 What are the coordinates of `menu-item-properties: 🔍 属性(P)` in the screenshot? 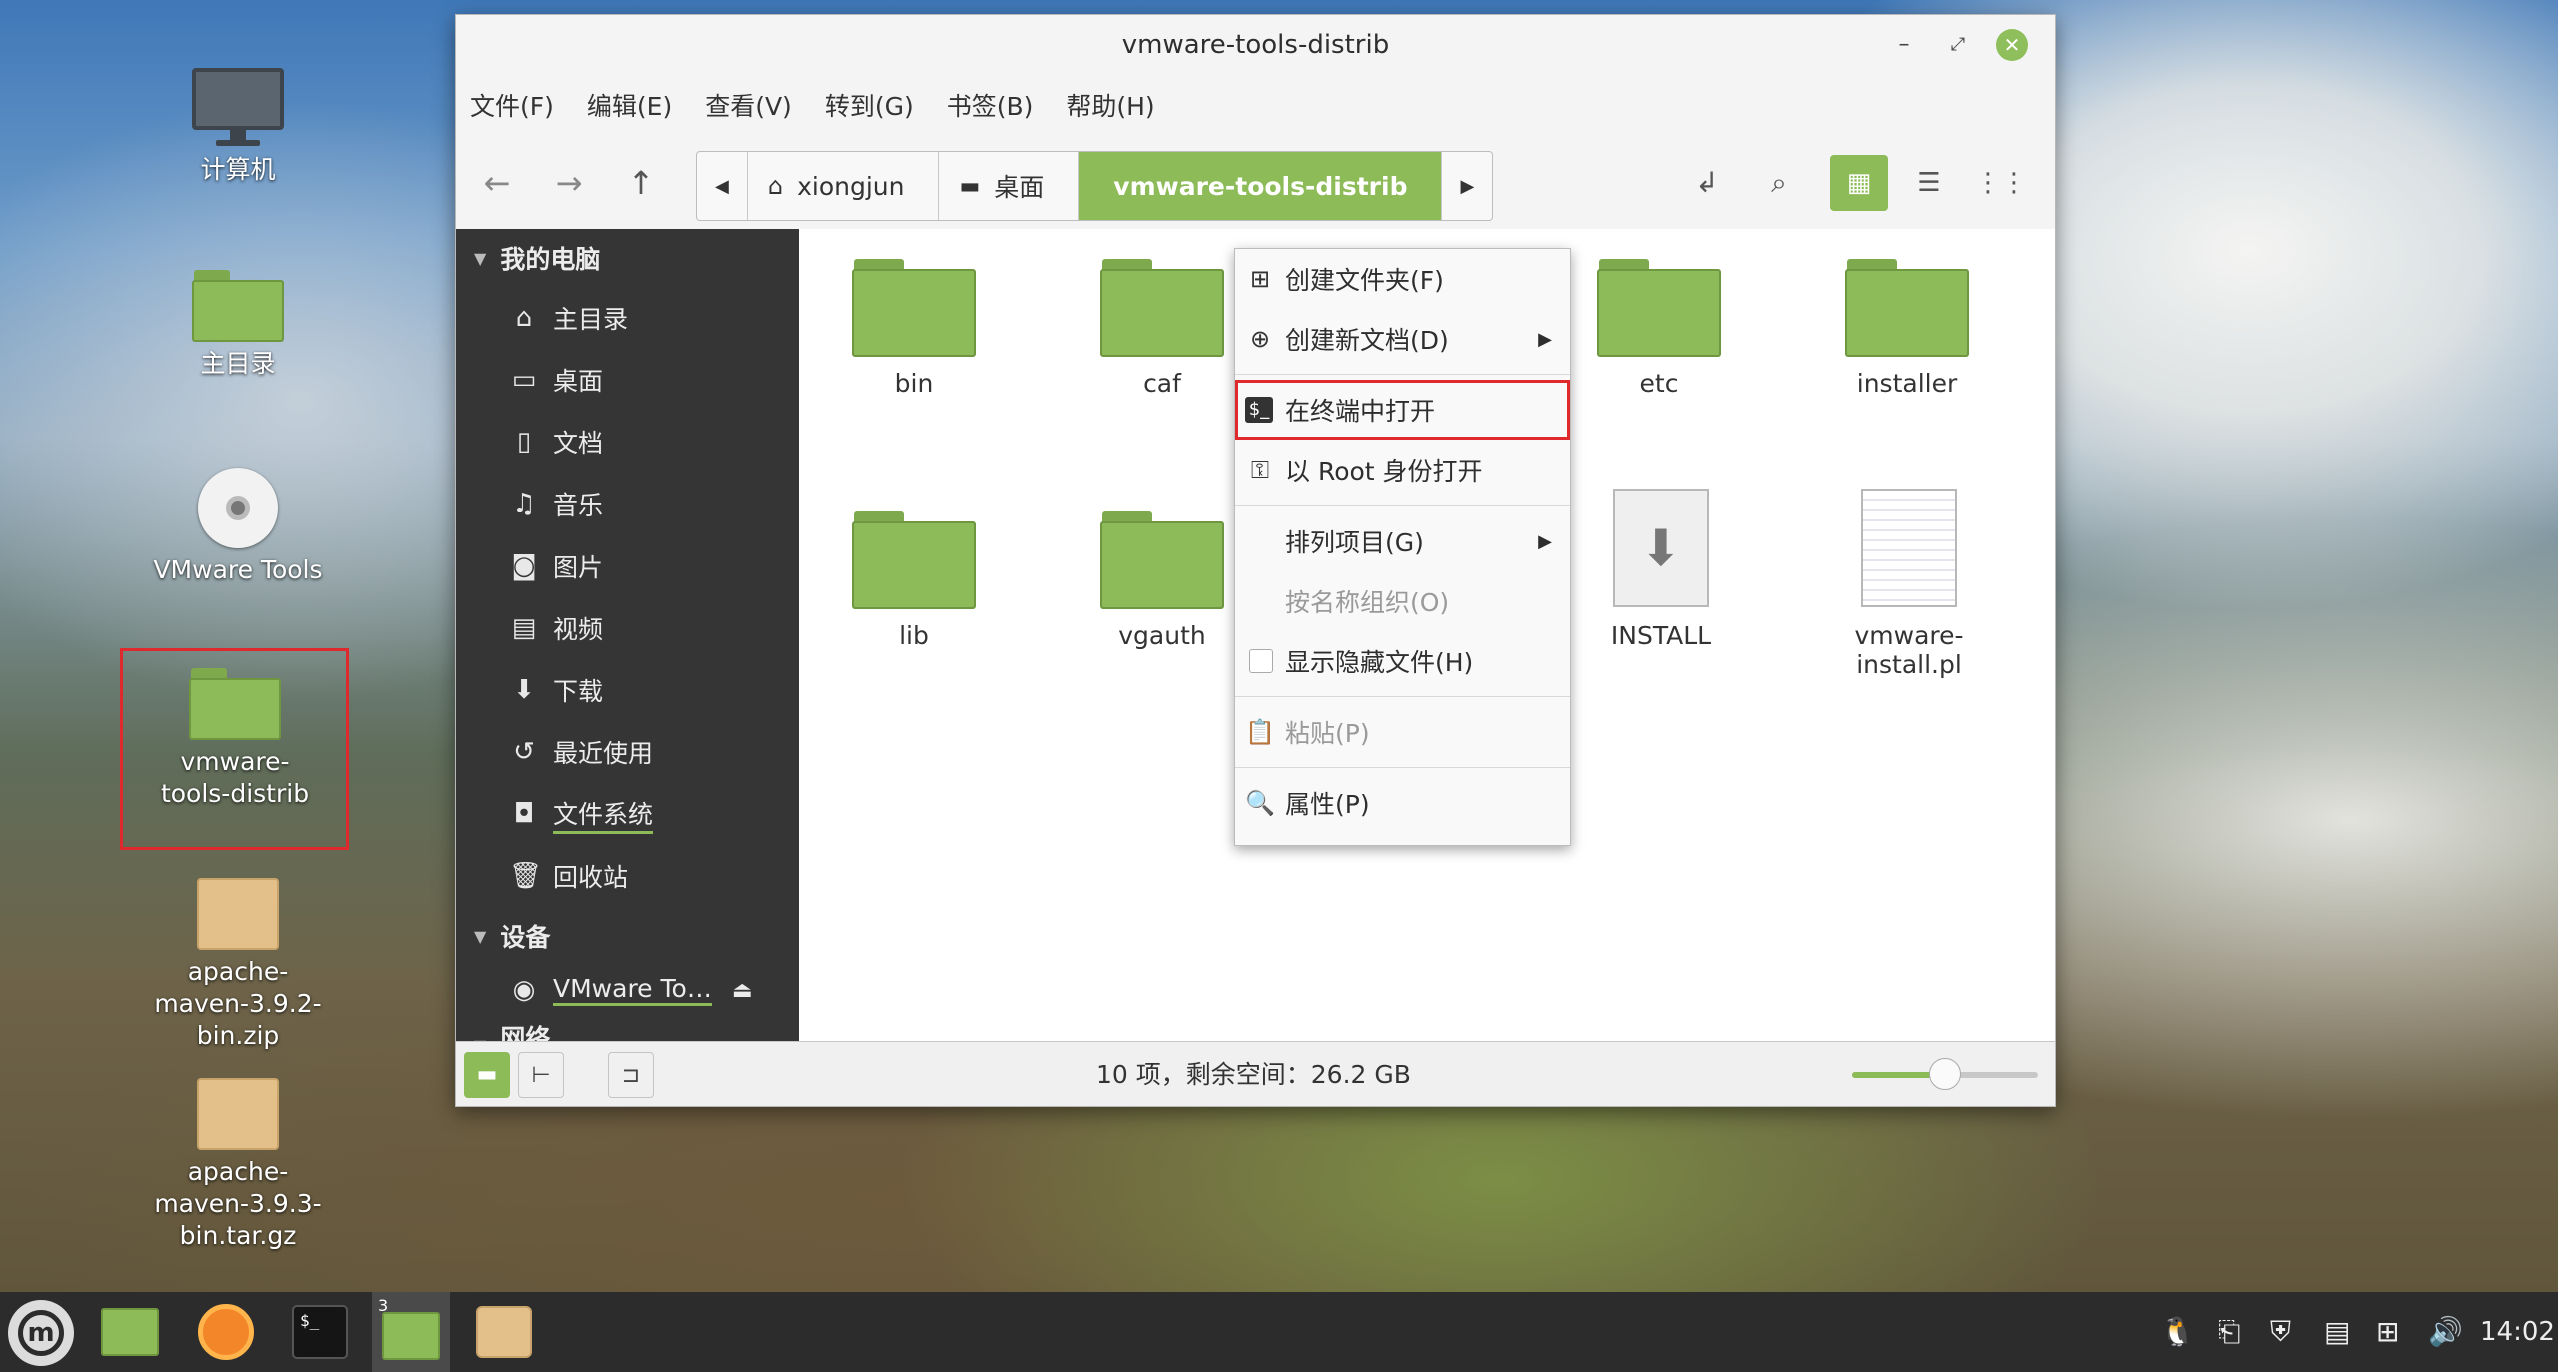 It's located at (1402, 803).